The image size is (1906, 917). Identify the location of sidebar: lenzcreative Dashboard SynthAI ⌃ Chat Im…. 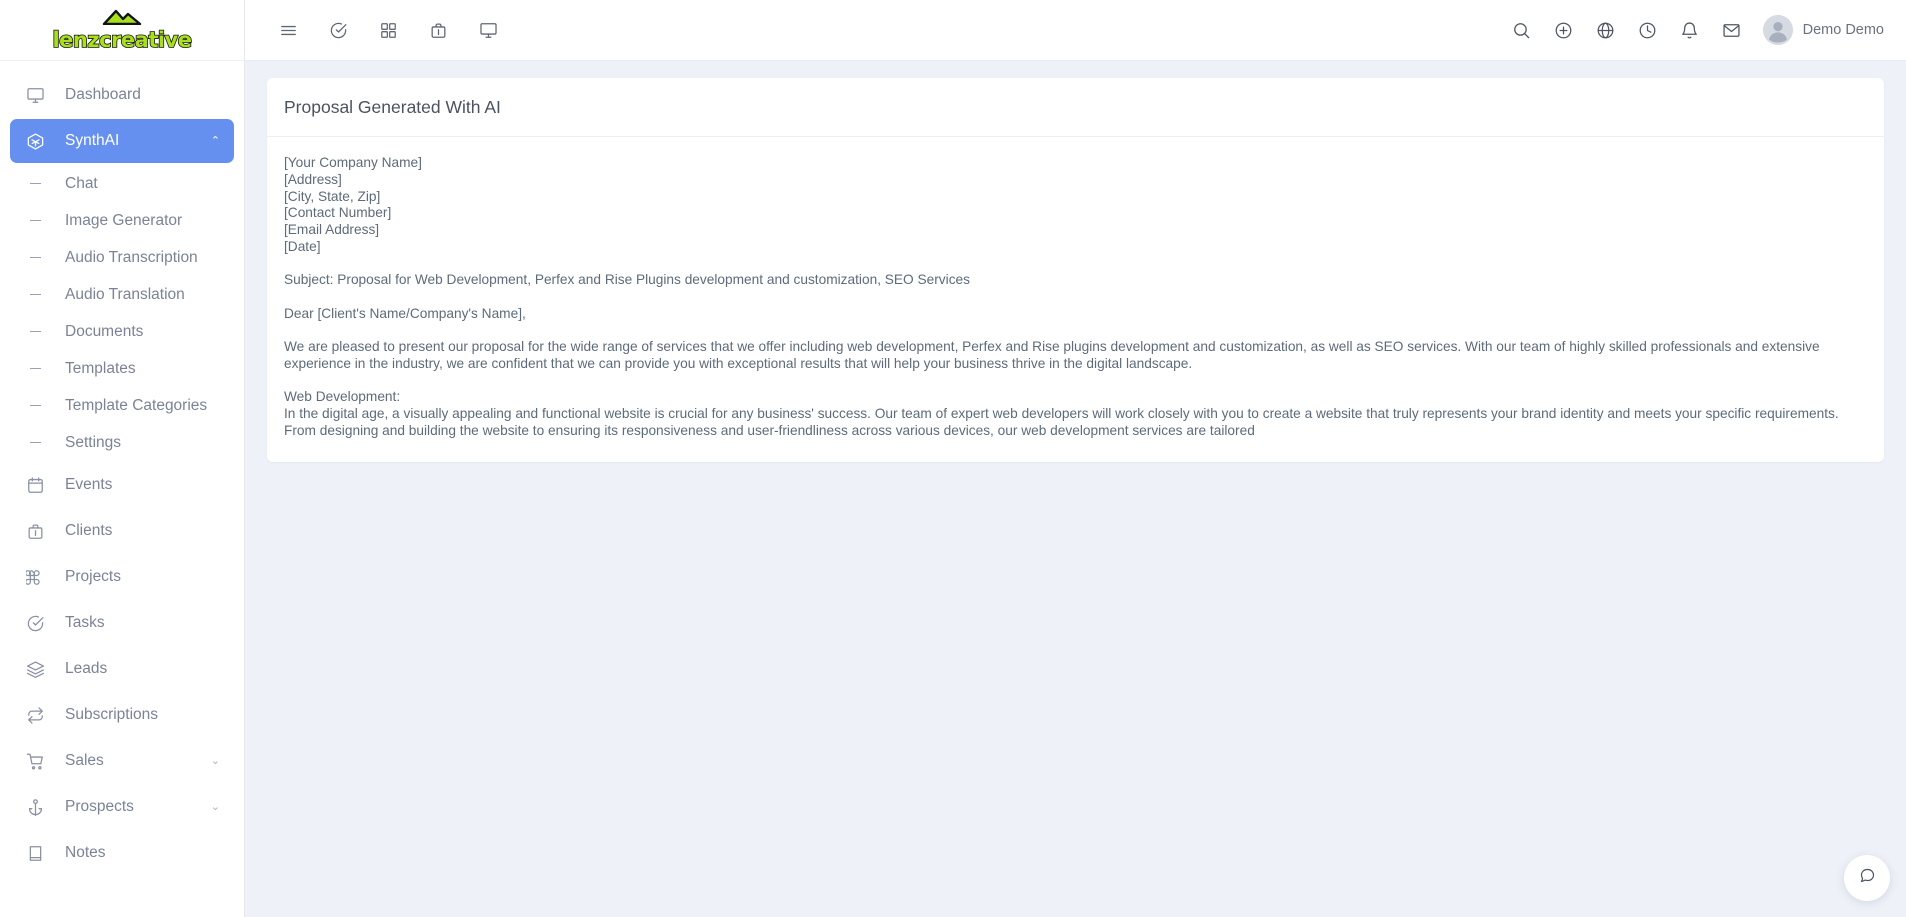
(122, 458).